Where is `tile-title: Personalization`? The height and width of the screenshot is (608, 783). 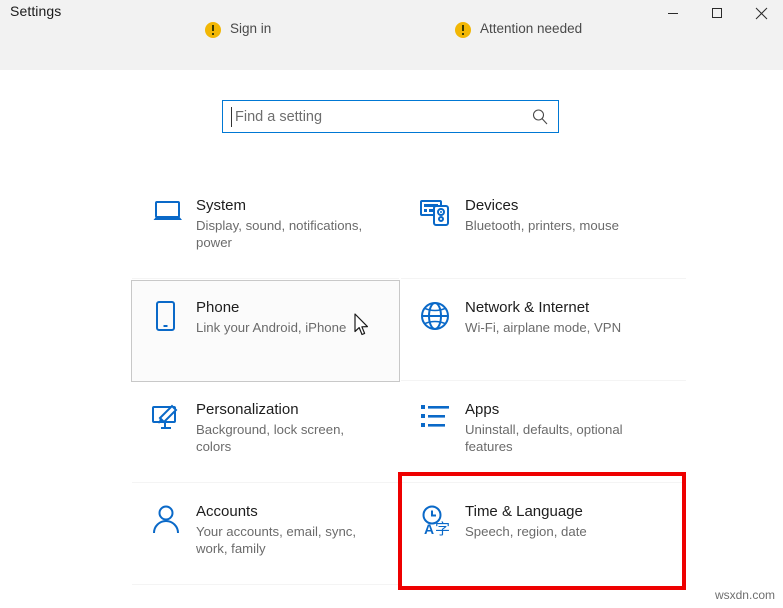
tile-title: Personalization is located at coordinates (247, 409).